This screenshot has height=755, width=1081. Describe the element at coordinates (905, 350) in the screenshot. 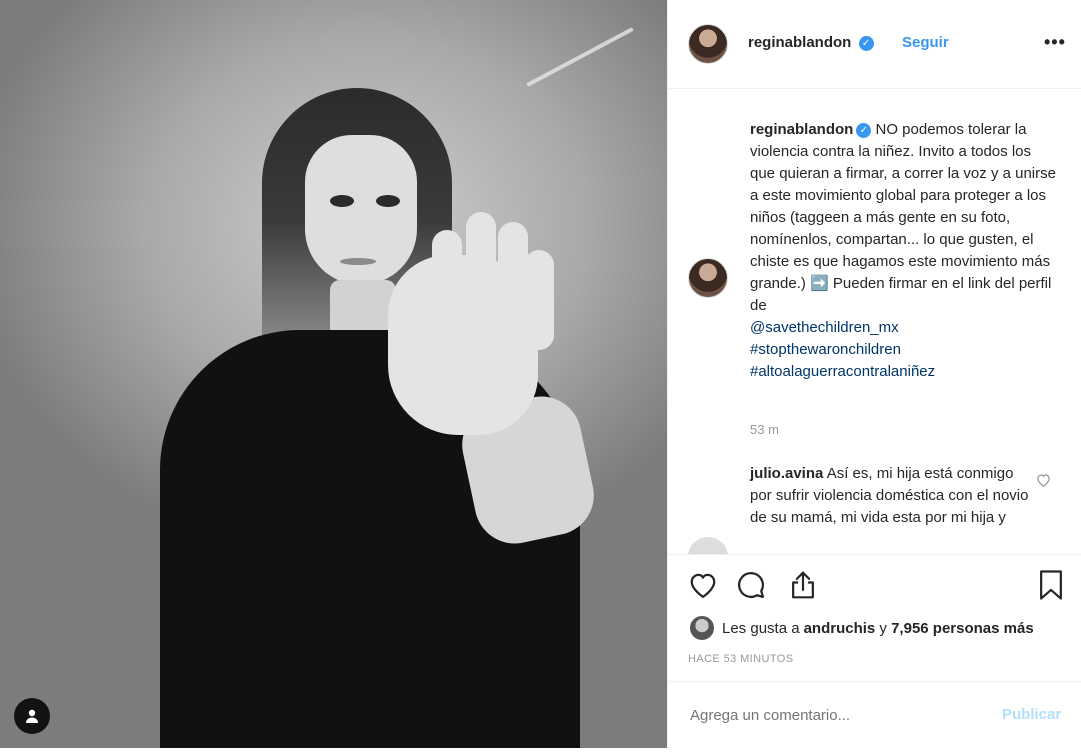

I see `hashtag-link: #stopthewaronchildren` at that location.